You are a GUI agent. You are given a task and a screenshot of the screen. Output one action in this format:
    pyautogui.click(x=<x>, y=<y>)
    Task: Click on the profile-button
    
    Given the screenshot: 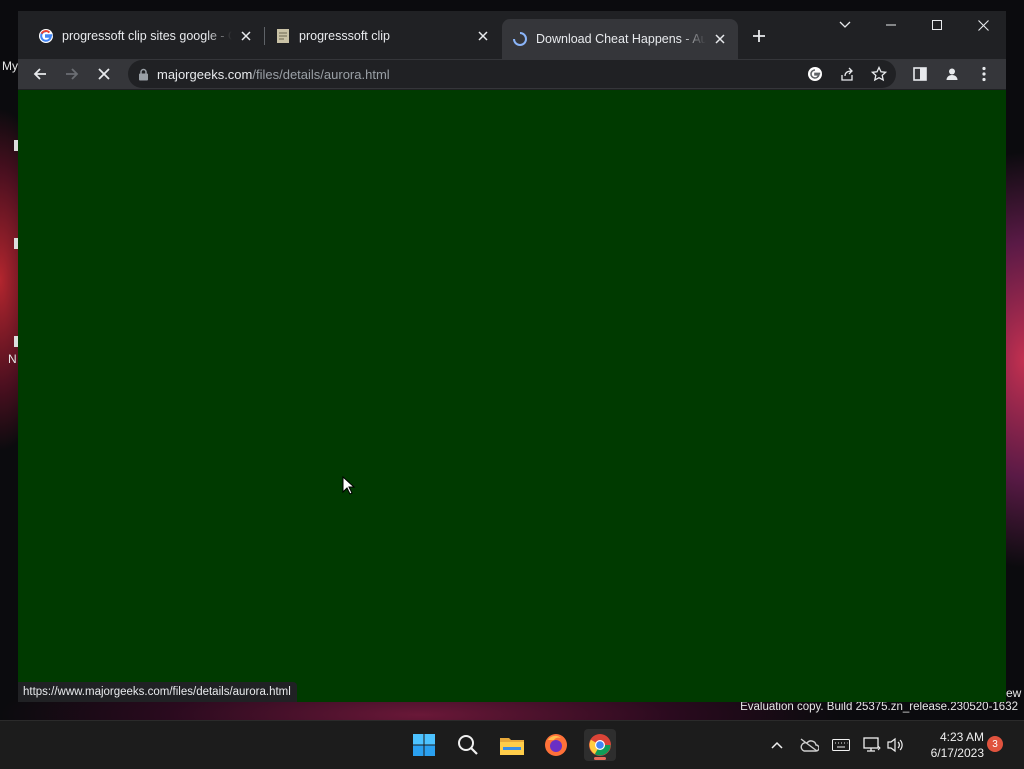 What is the action you would take?
    pyautogui.click(x=952, y=74)
    